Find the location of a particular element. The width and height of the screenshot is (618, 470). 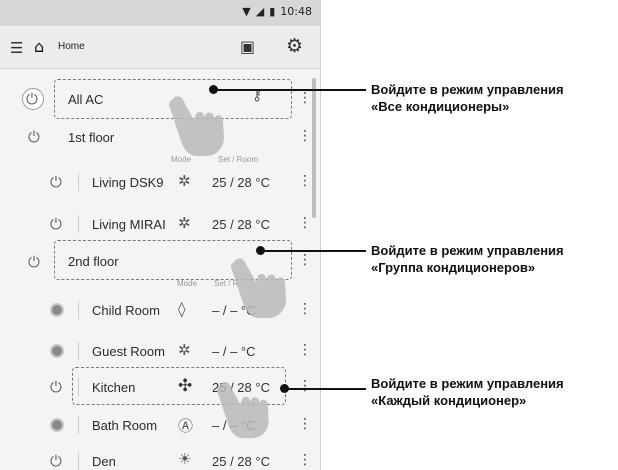

battery-icon: ▮ is located at coordinates (272, 11).